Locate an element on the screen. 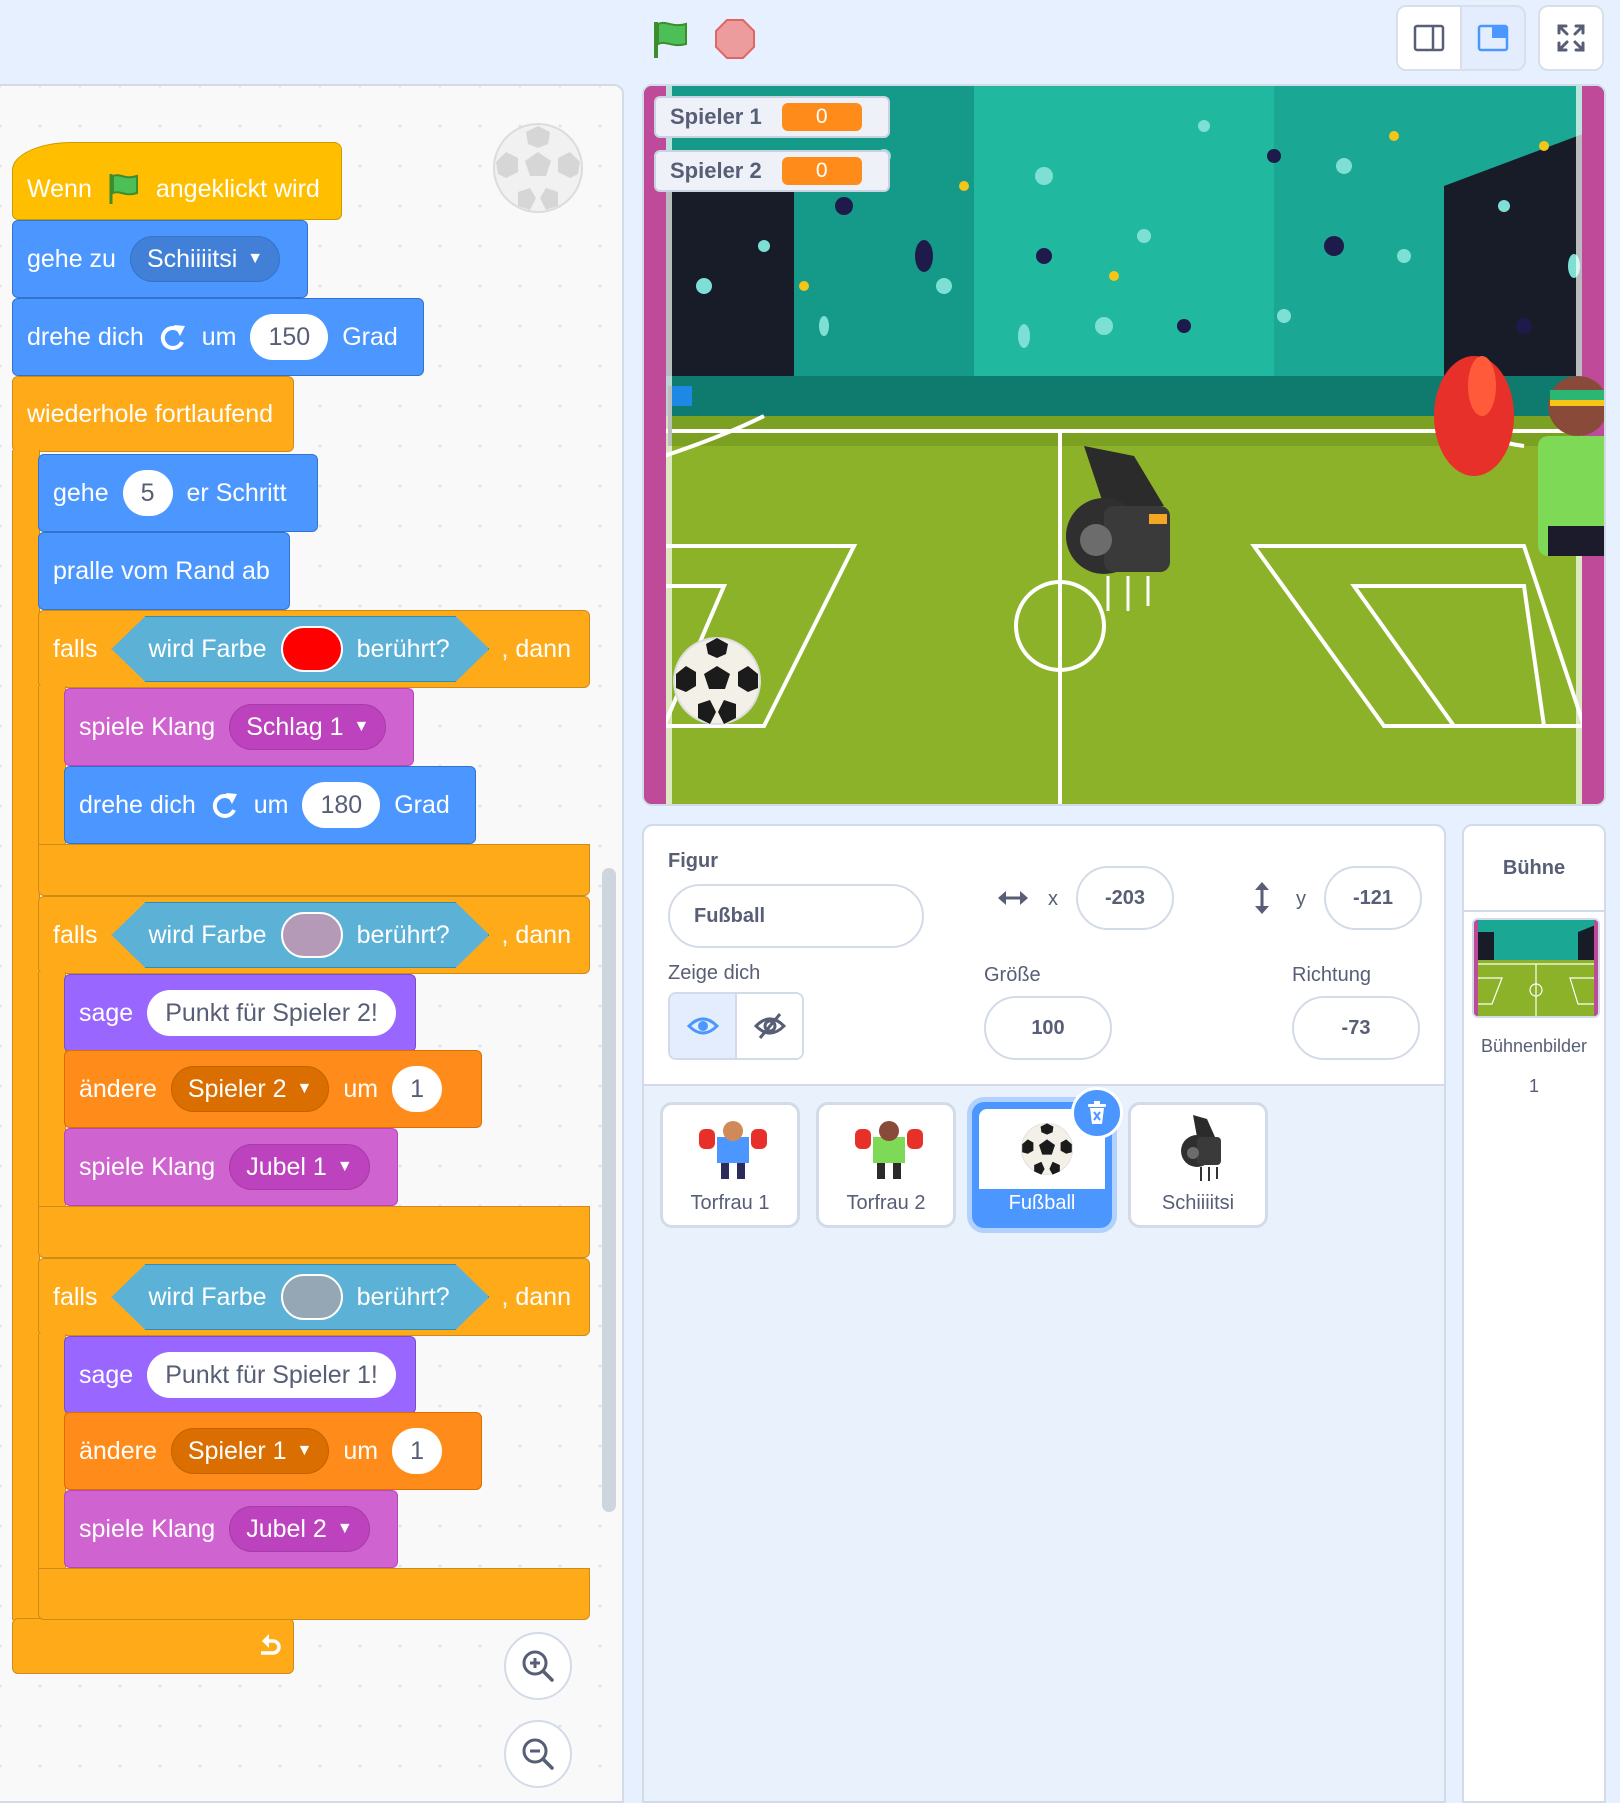 The image size is (1620, 1803). play2-sound: Jubel 1 is located at coordinates (286, 1166).